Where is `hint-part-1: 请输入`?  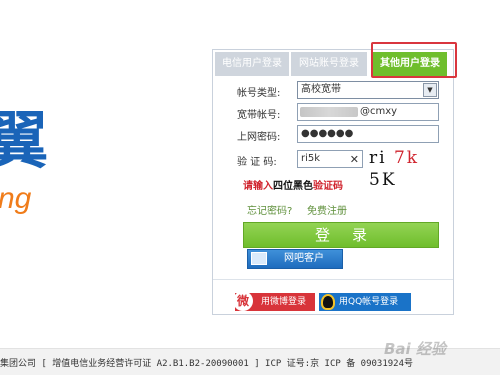 hint-part-1: 请输入 is located at coordinates (258, 186).